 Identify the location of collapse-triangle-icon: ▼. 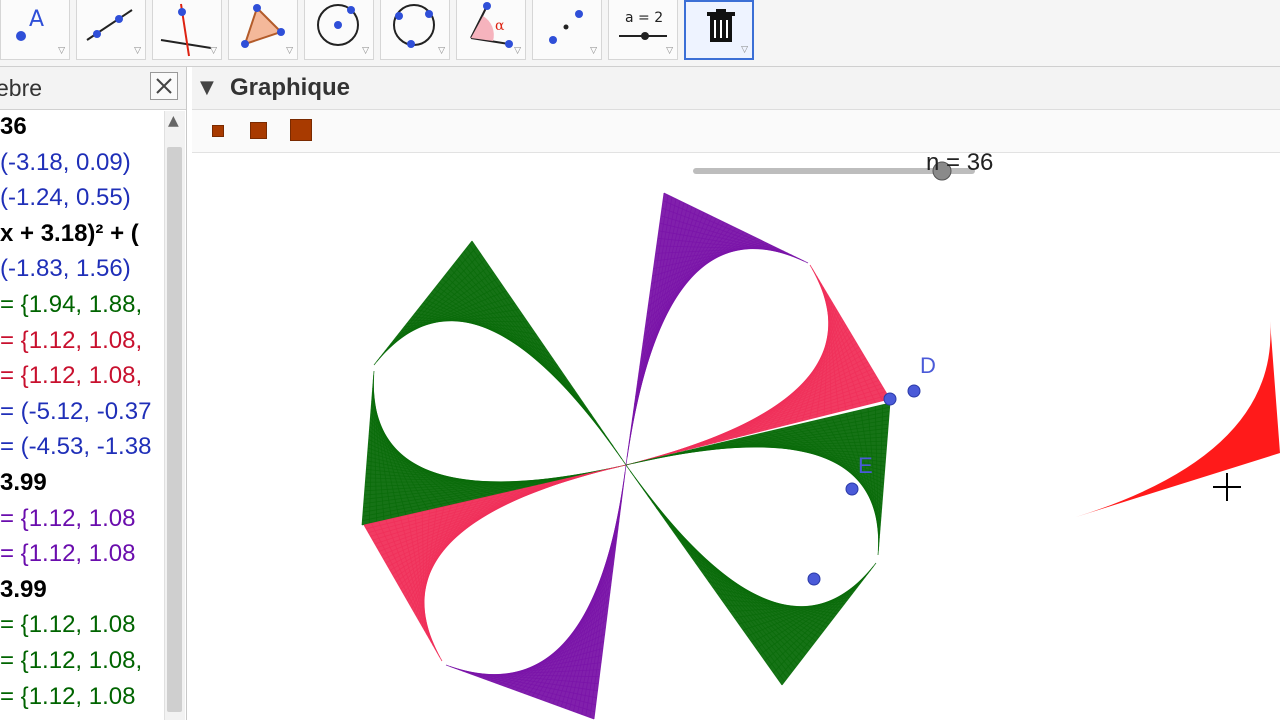
(207, 87).